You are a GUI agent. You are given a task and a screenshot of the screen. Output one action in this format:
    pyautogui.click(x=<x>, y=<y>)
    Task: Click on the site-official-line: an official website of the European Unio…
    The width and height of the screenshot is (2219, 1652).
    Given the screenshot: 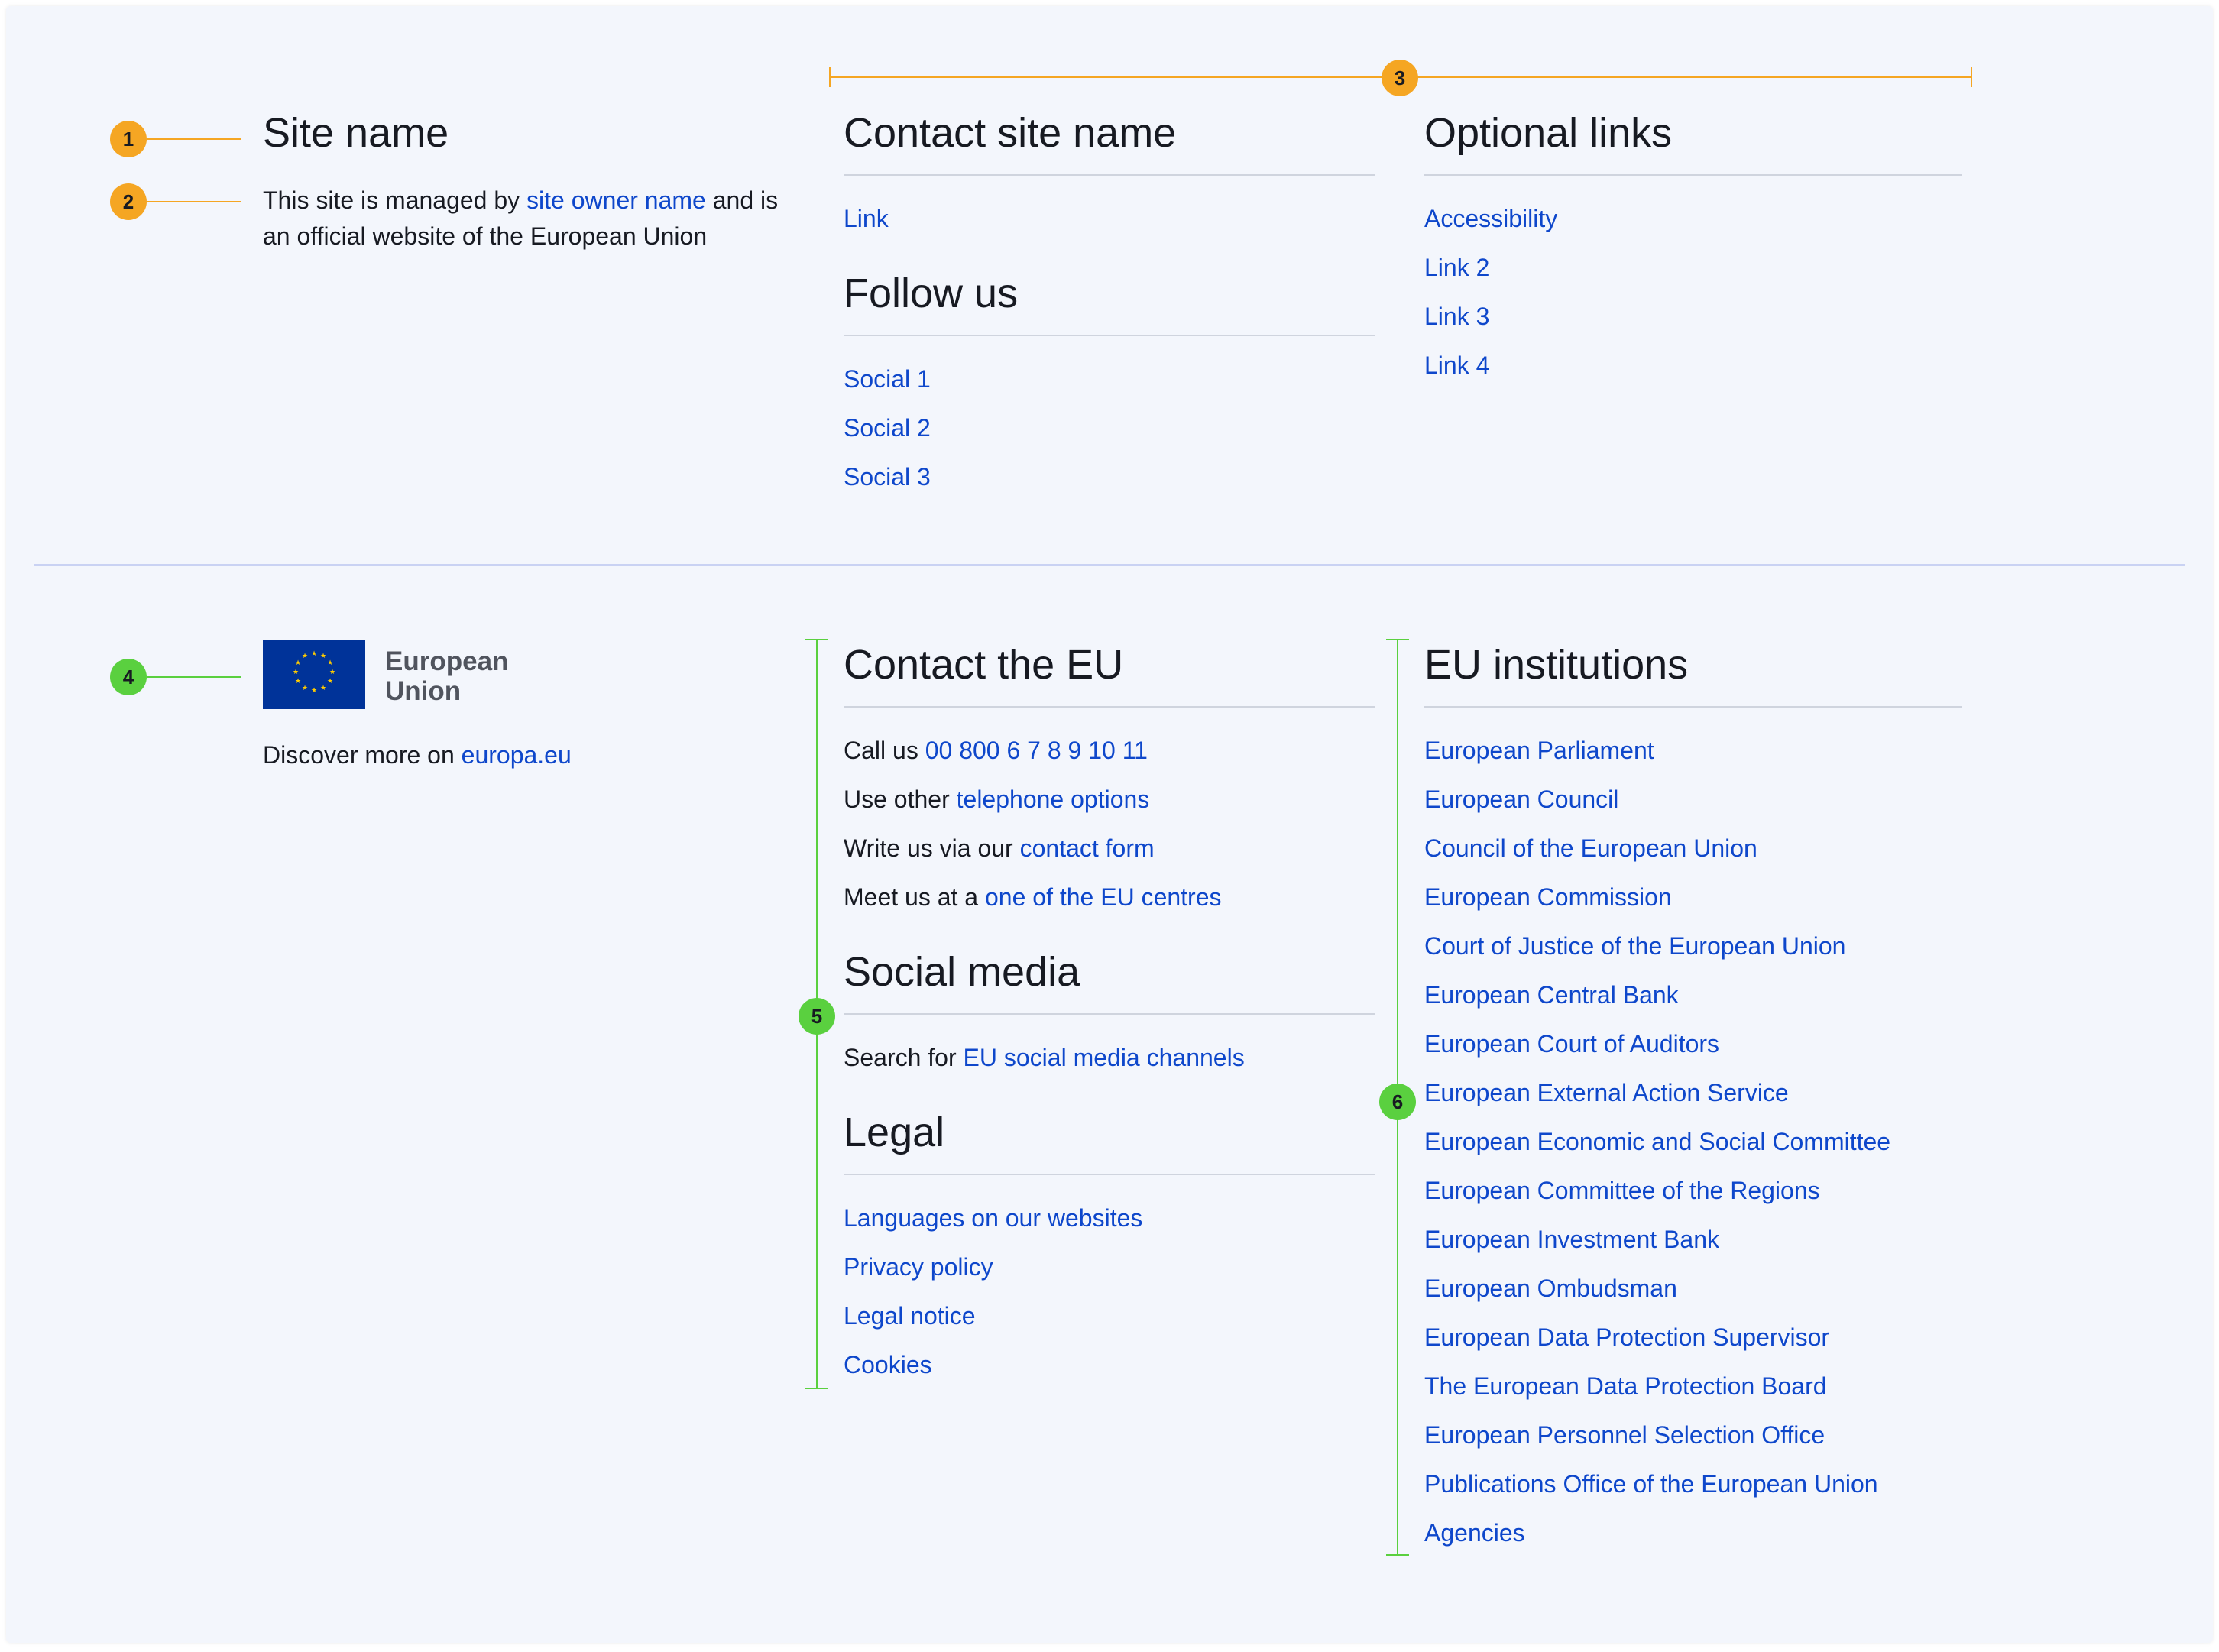 What is the action you would take?
    pyautogui.click(x=486, y=236)
    